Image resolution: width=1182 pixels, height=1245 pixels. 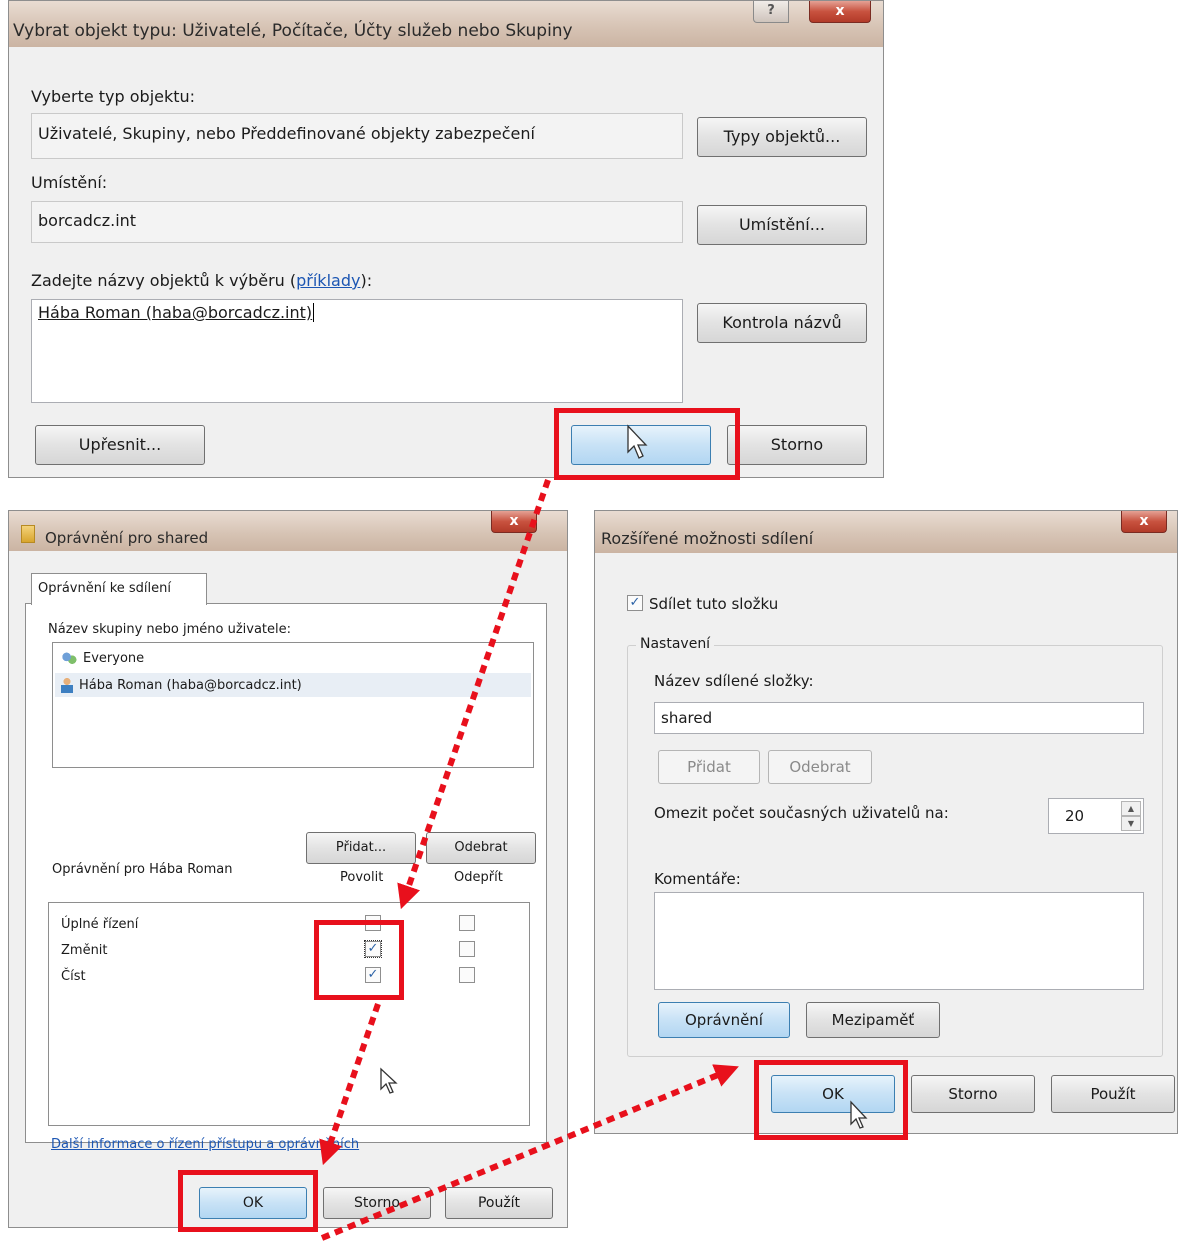 What do you see at coordinates (899, 941) in the screenshot?
I see `comments-input` at bounding box center [899, 941].